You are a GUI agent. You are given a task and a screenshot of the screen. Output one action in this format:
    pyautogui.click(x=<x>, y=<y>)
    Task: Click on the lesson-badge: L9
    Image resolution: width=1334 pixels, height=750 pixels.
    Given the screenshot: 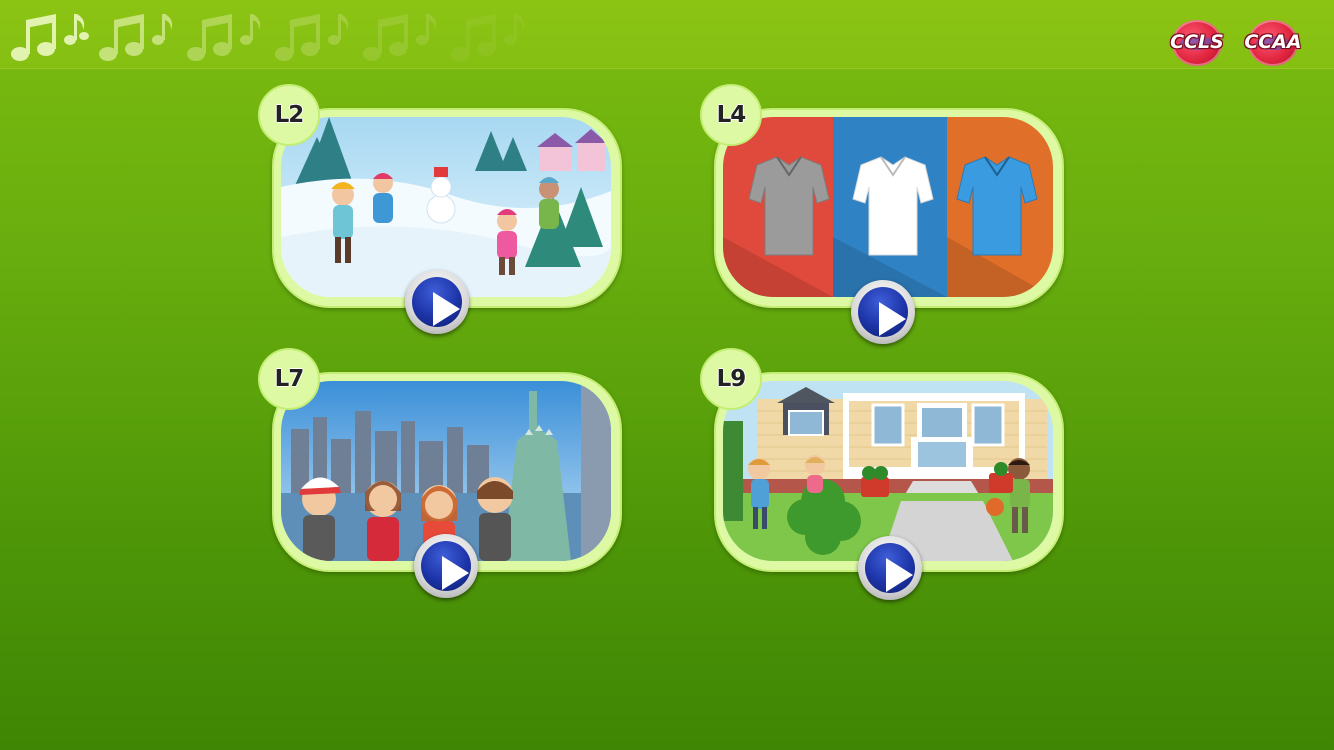 What is the action you would take?
    pyautogui.click(x=731, y=379)
    